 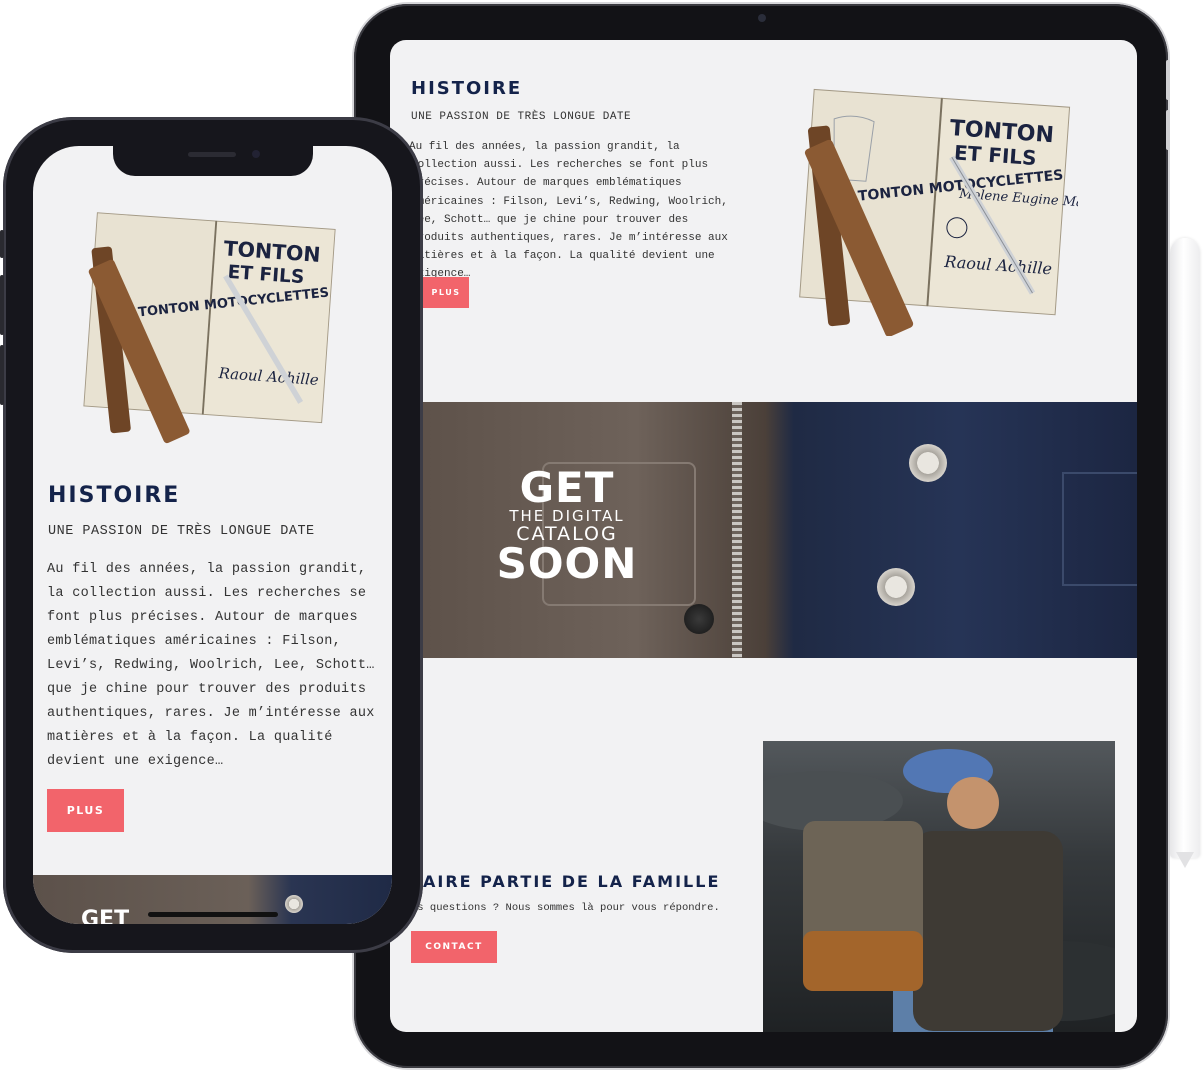 I want to click on home-indicator, so click(x=213, y=914).